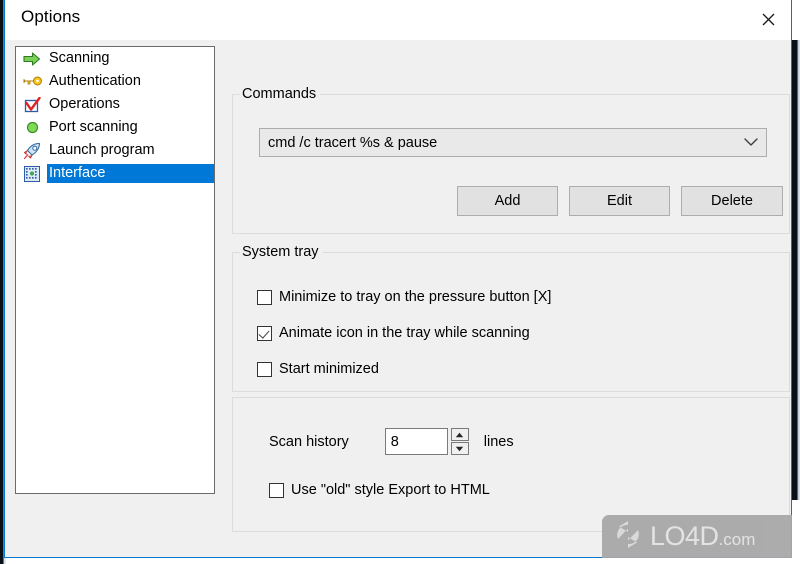 Image resolution: width=800 pixels, height=564 pixels. What do you see at coordinates (309, 441) in the screenshot?
I see `scan-history-label: Scan history` at bounding box center [309, 441].